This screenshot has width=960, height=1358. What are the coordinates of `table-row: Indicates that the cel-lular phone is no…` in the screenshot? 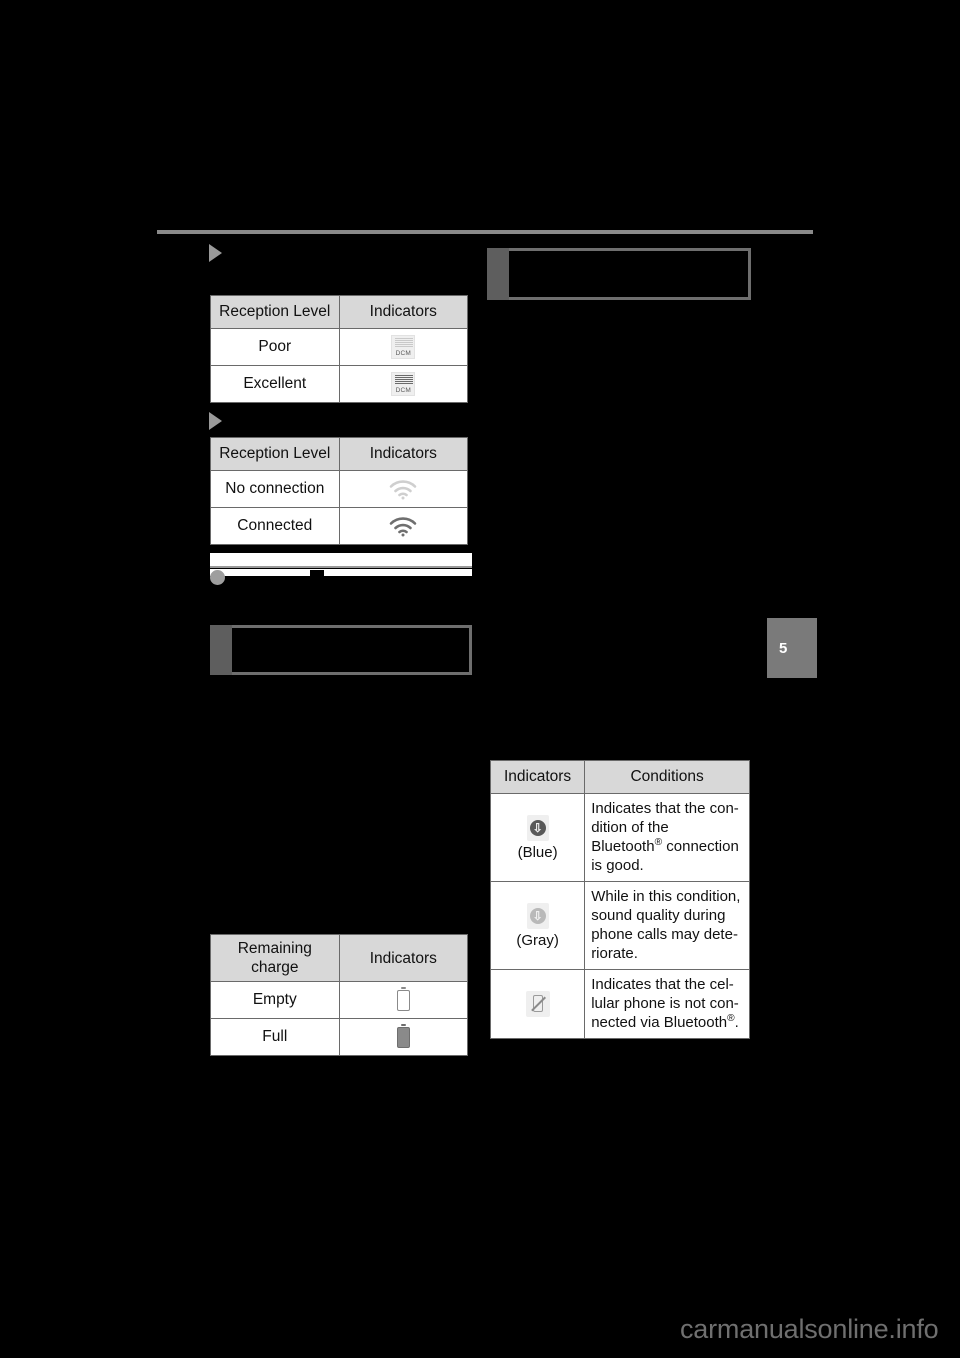 It's located at (619, 1004).